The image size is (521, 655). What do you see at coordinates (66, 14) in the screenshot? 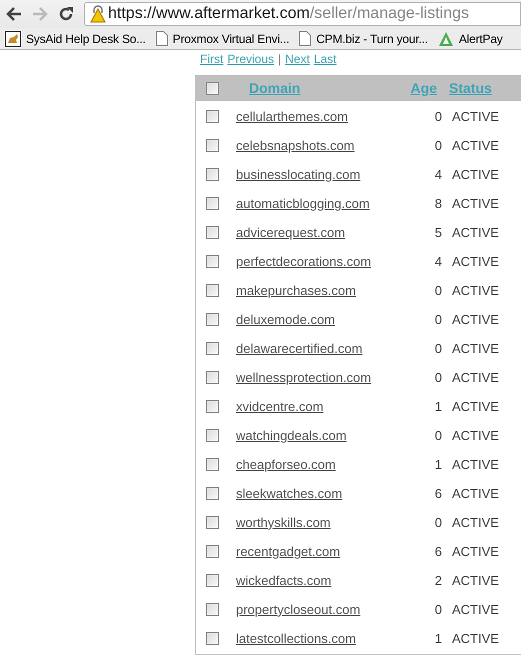
I see `reload-icon` at bounding box center [66, 14].